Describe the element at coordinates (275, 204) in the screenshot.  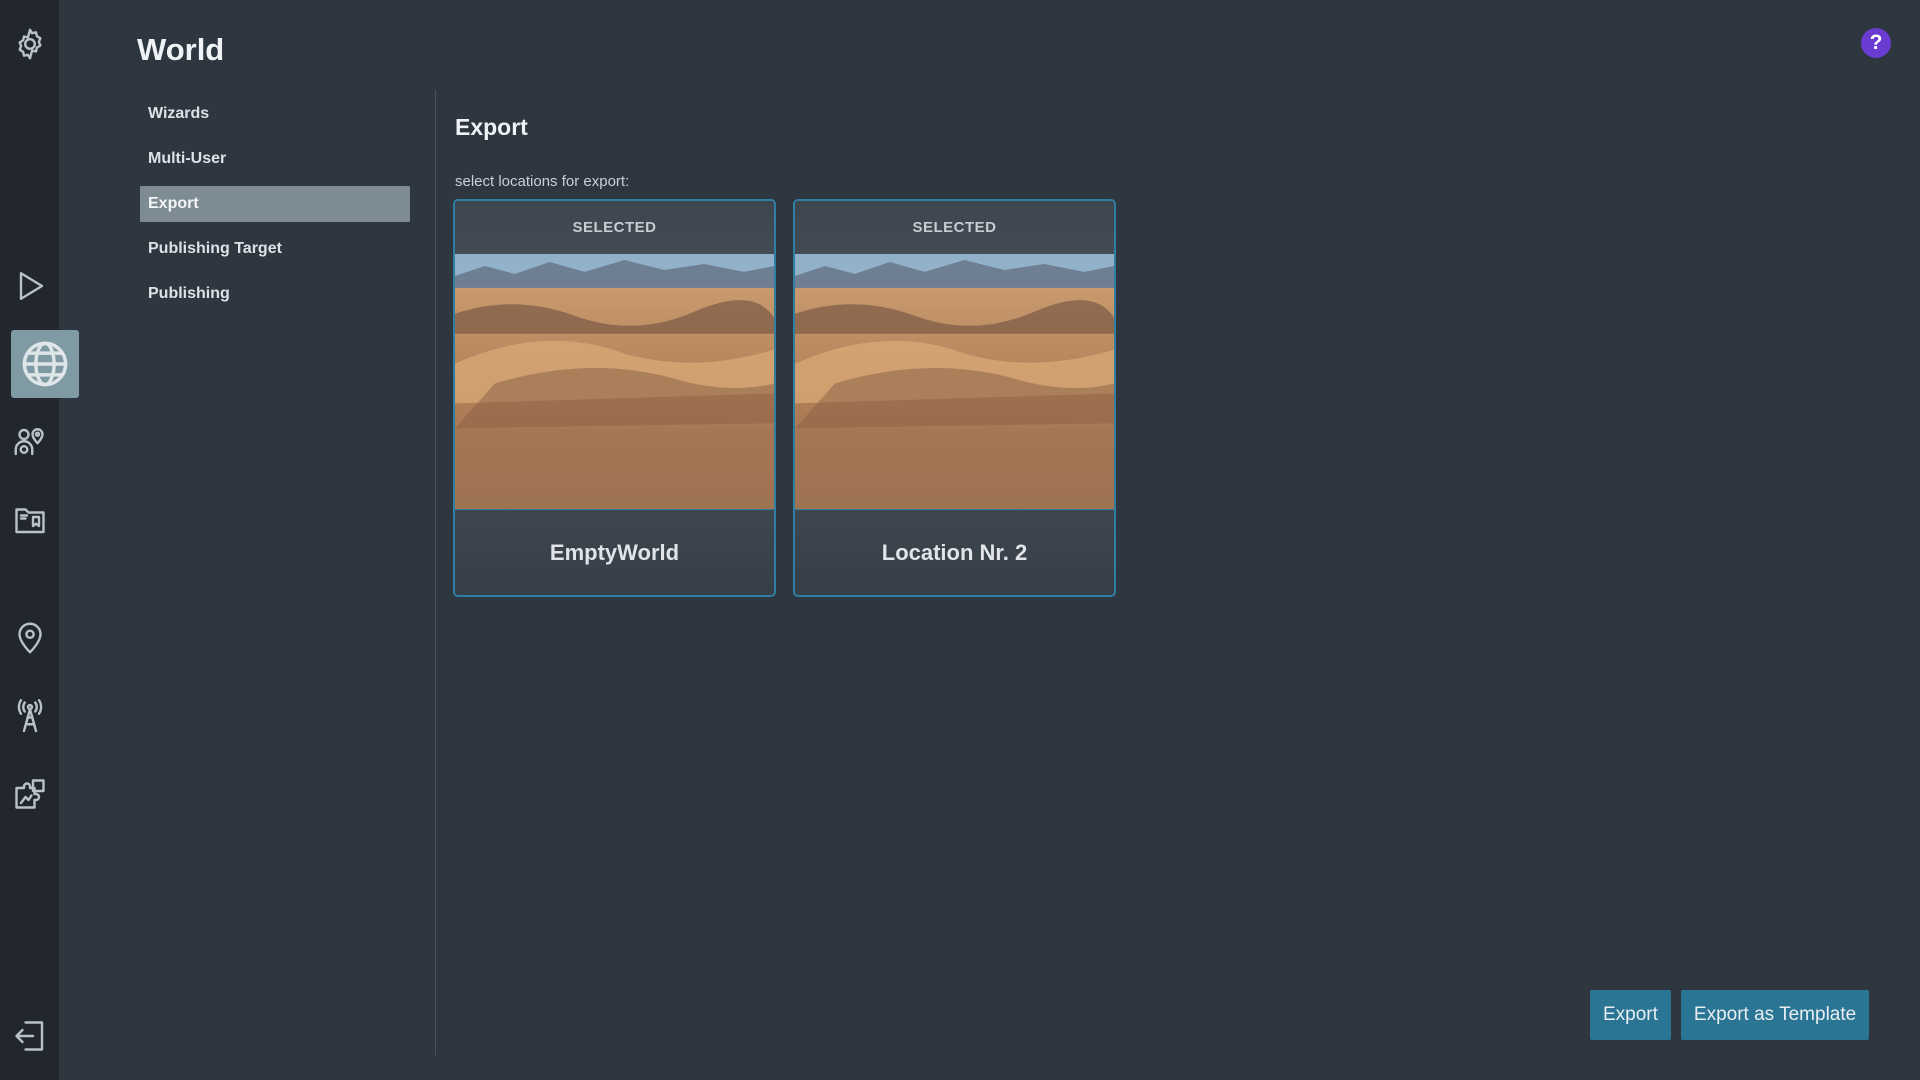
I see `nav-item-export: Export` at that location.